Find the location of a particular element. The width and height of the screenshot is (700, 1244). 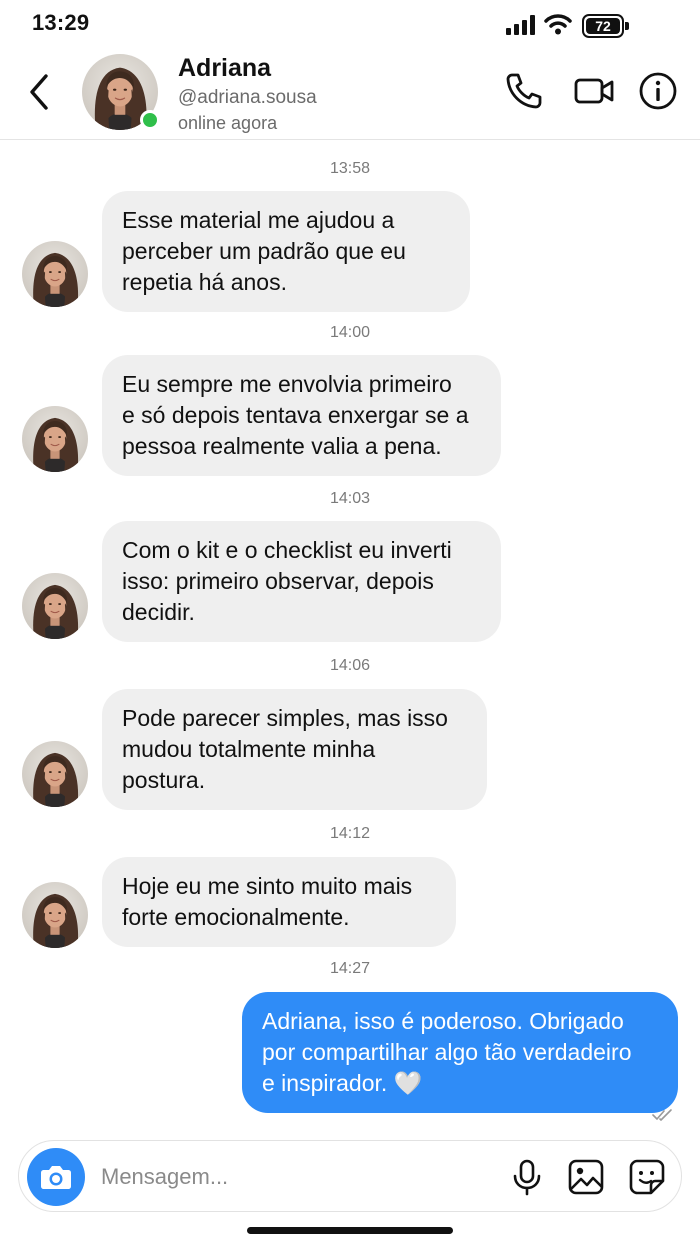

message-text-line: mudou totalmente minha is located at coordinates (249, 749).